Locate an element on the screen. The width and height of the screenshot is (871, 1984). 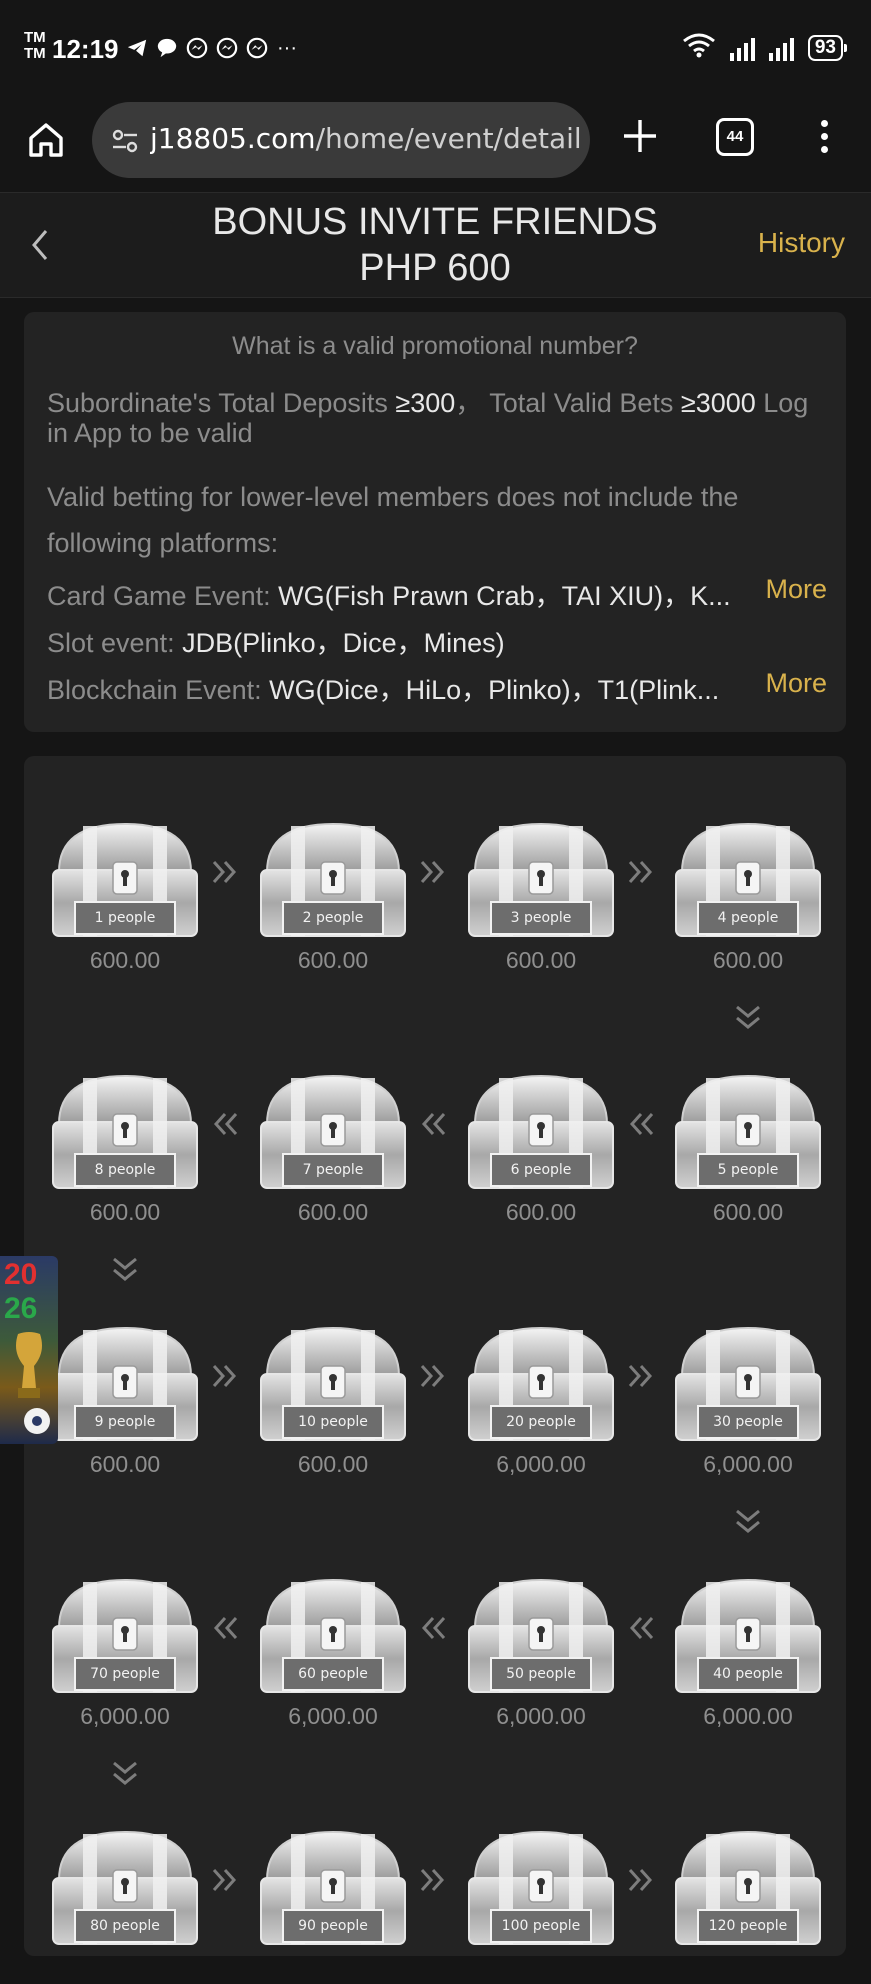
plus-icon is located at coordinates (640, 136).